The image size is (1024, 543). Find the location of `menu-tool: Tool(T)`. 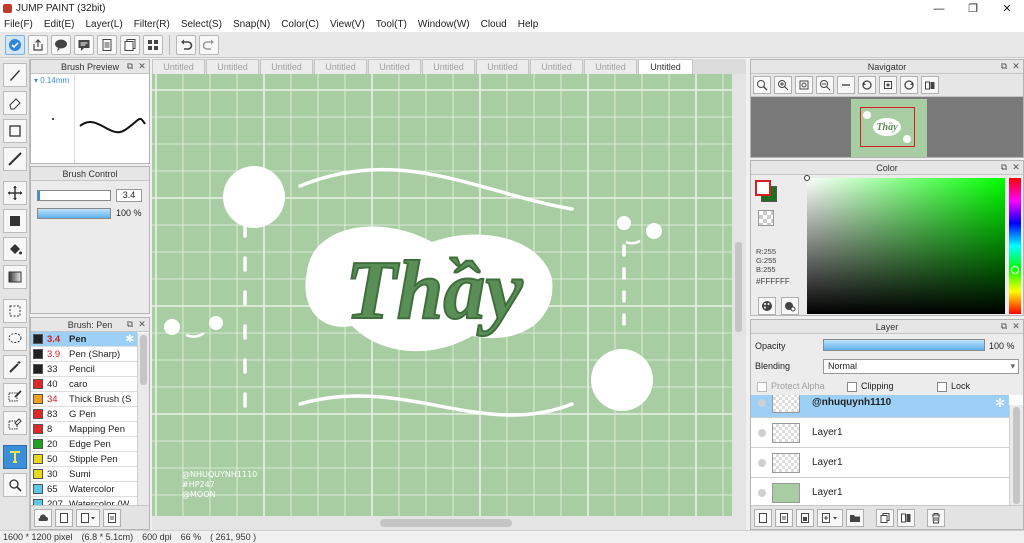

menu-tool: Tool(T) is located at coordinates (391, 24).